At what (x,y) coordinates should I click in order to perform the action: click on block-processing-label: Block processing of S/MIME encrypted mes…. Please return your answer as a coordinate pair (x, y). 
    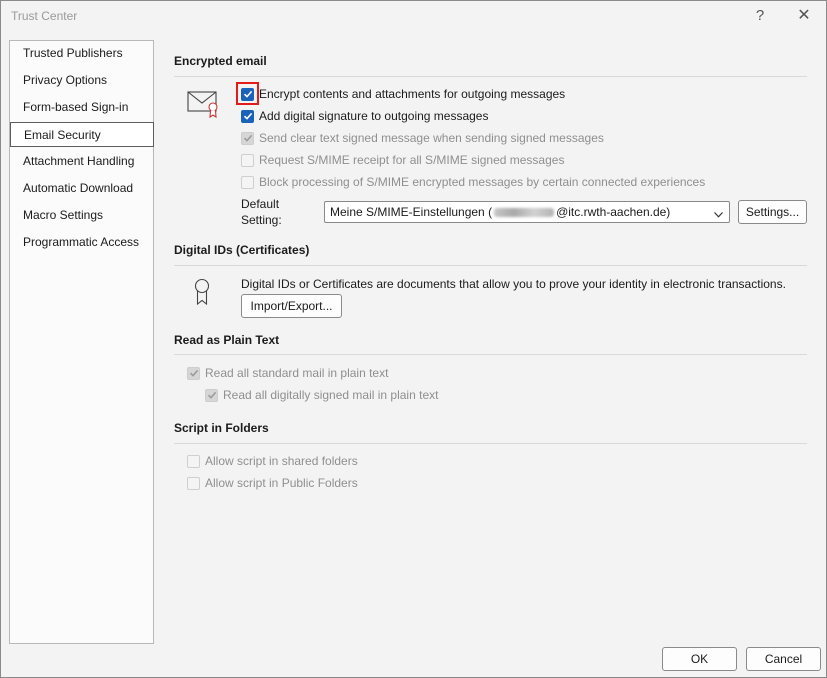
    Looking at the image, I should click on (482, 182).